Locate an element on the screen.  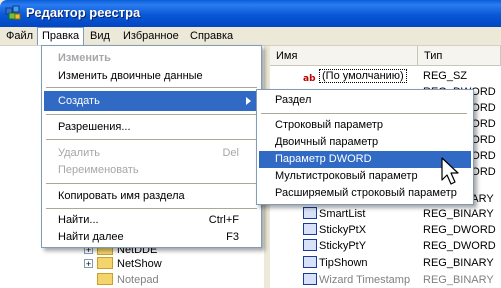
menu-item-rename: Переименовать is located at coordinates (151, 170).